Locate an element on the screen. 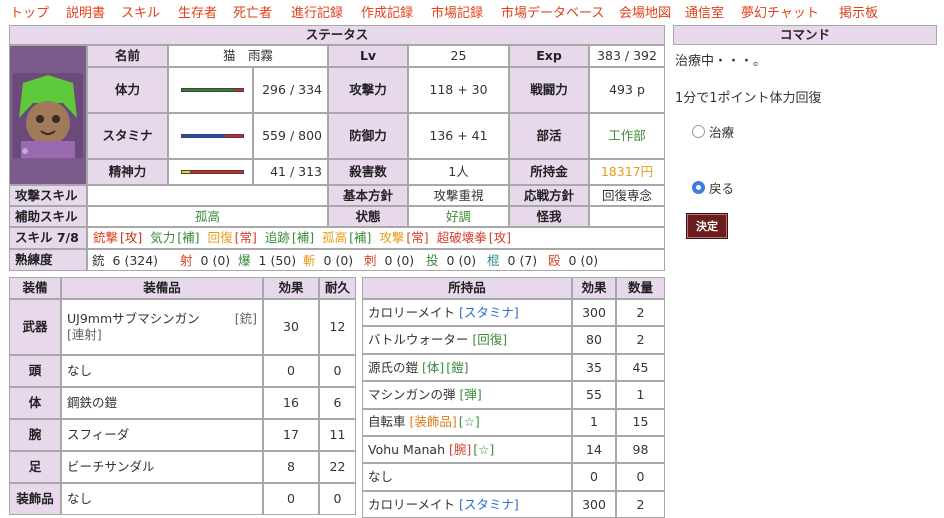 This screenshot has width=944, height=518. policy-value: 攻撃重視 is located at coordinates (458, 195).